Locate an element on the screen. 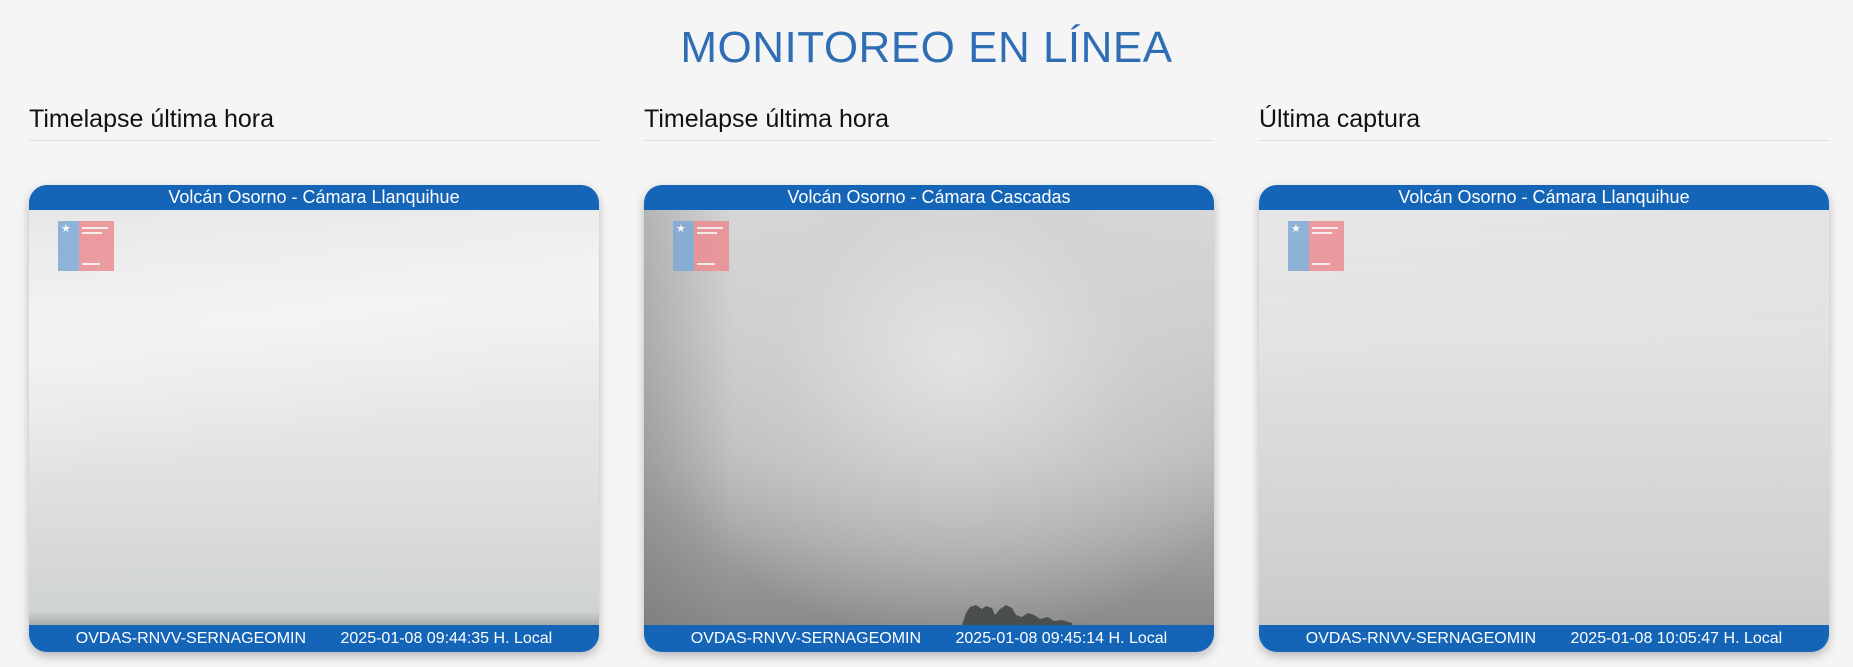 The width and height of the screenshot is (1853, 667). ground-strip is located at coordinates (314, 618).